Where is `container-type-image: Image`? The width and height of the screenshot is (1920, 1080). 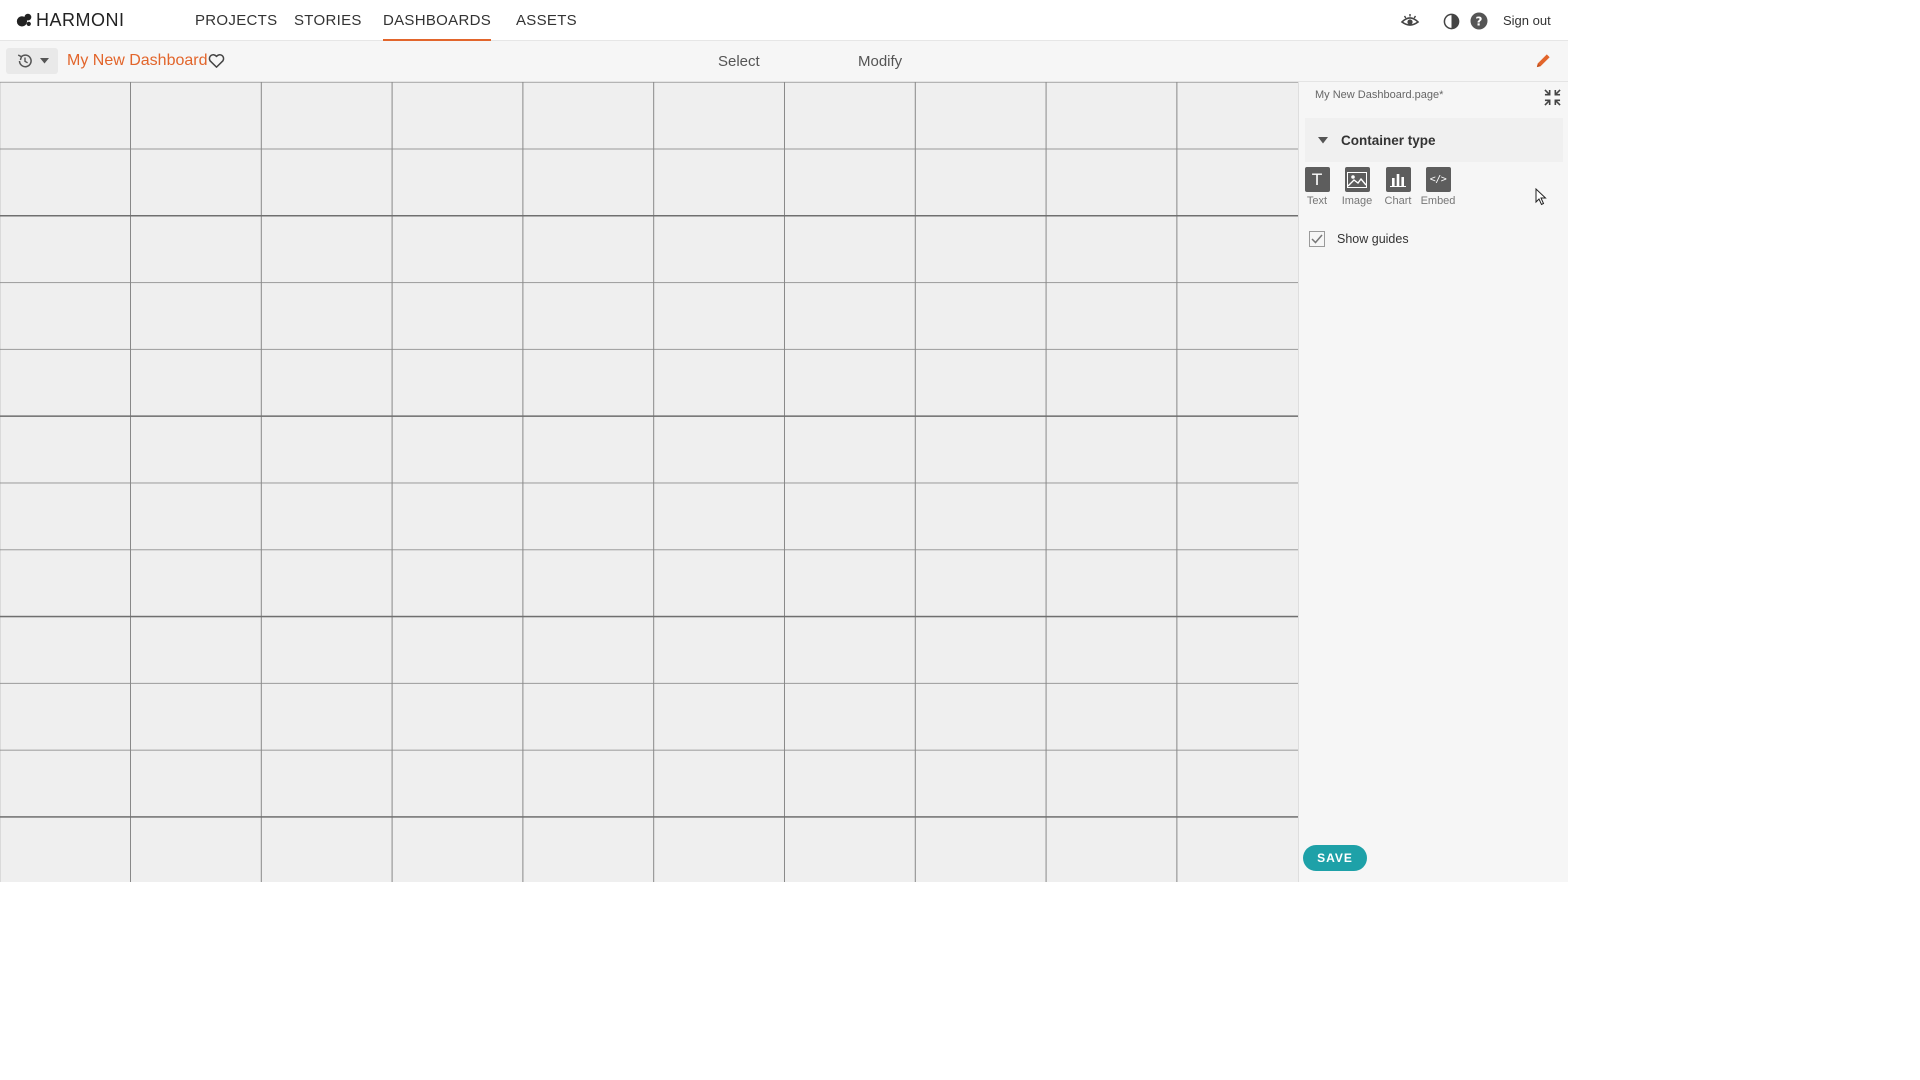 container-type-image: Image is located at coordinates (1357, 187).